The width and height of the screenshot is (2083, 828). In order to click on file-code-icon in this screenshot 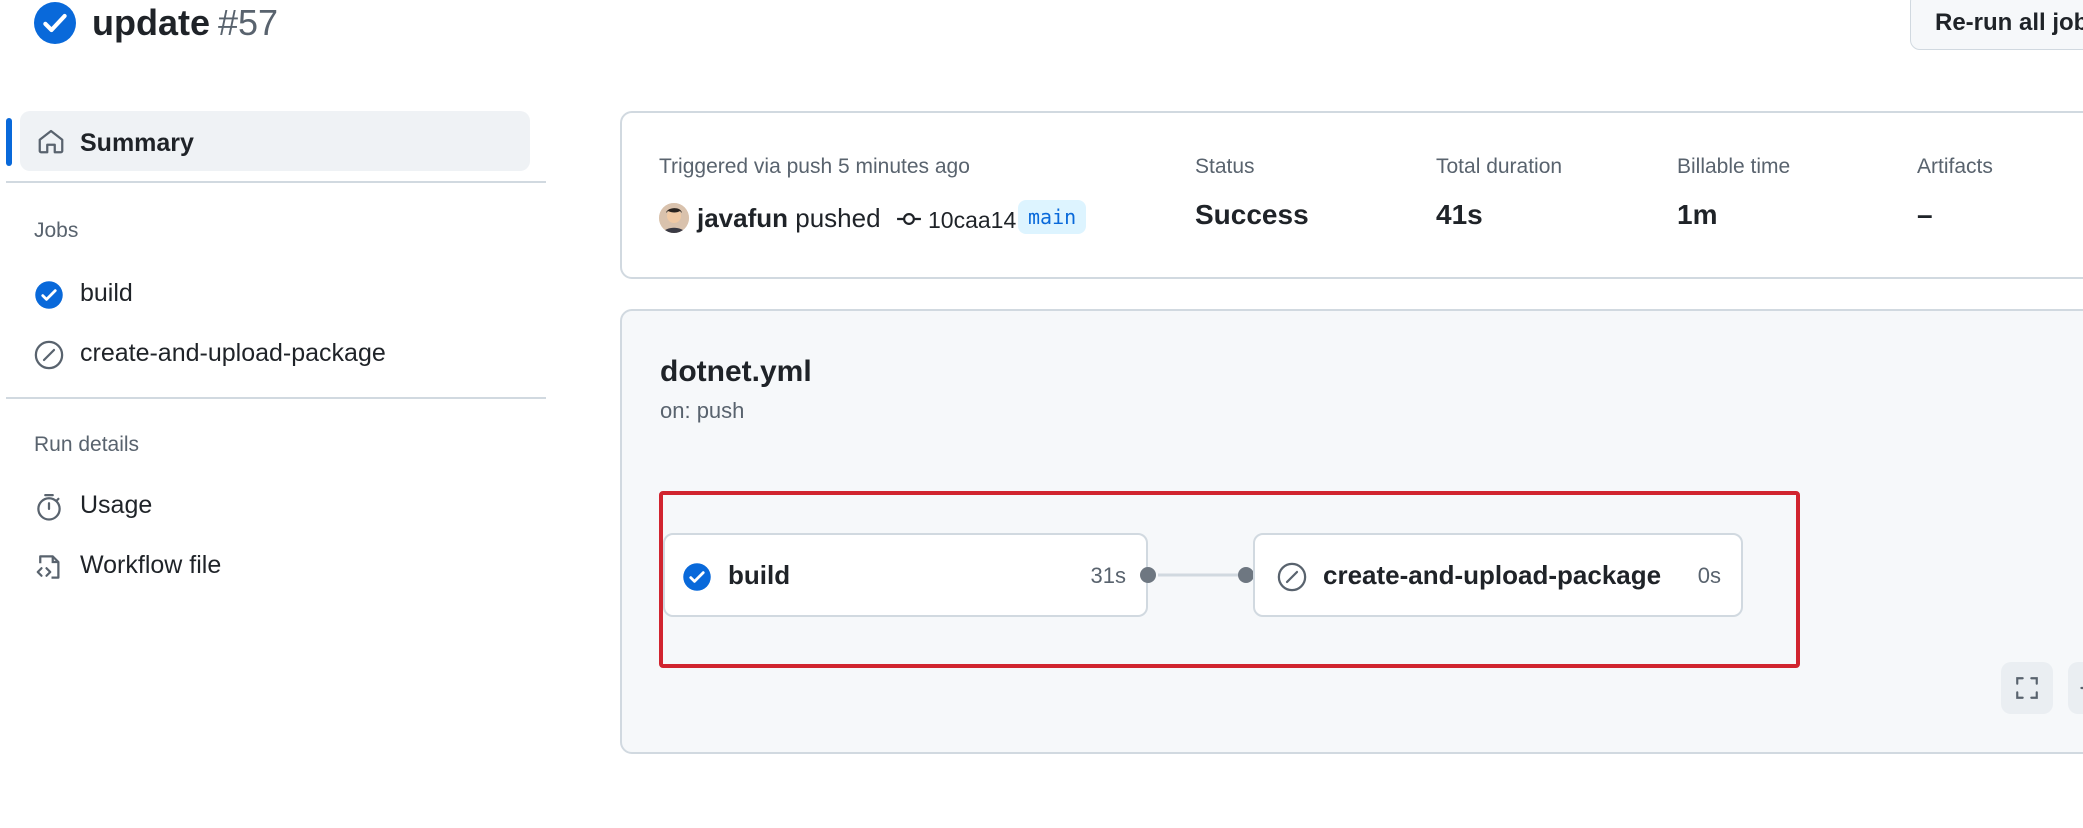, I will do `click(48, 567)`.